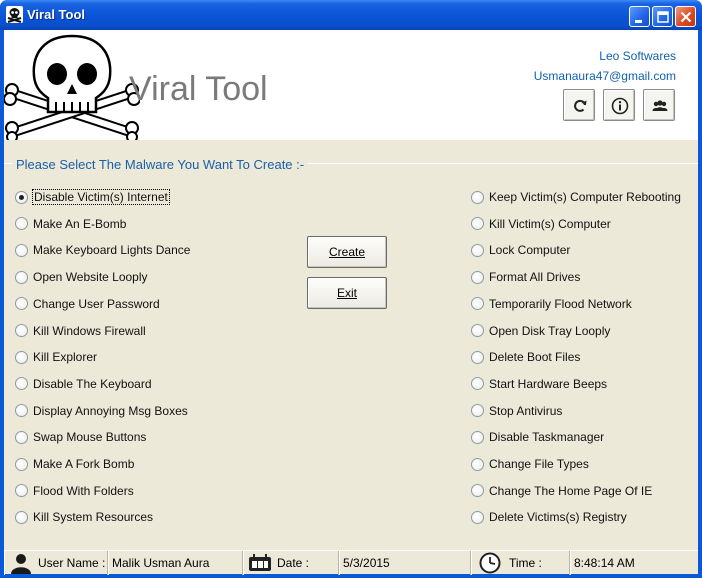 The width and height of the screenshot is (702, 578). I want to click on title-bar: Viral Tool, so click(351, 15).